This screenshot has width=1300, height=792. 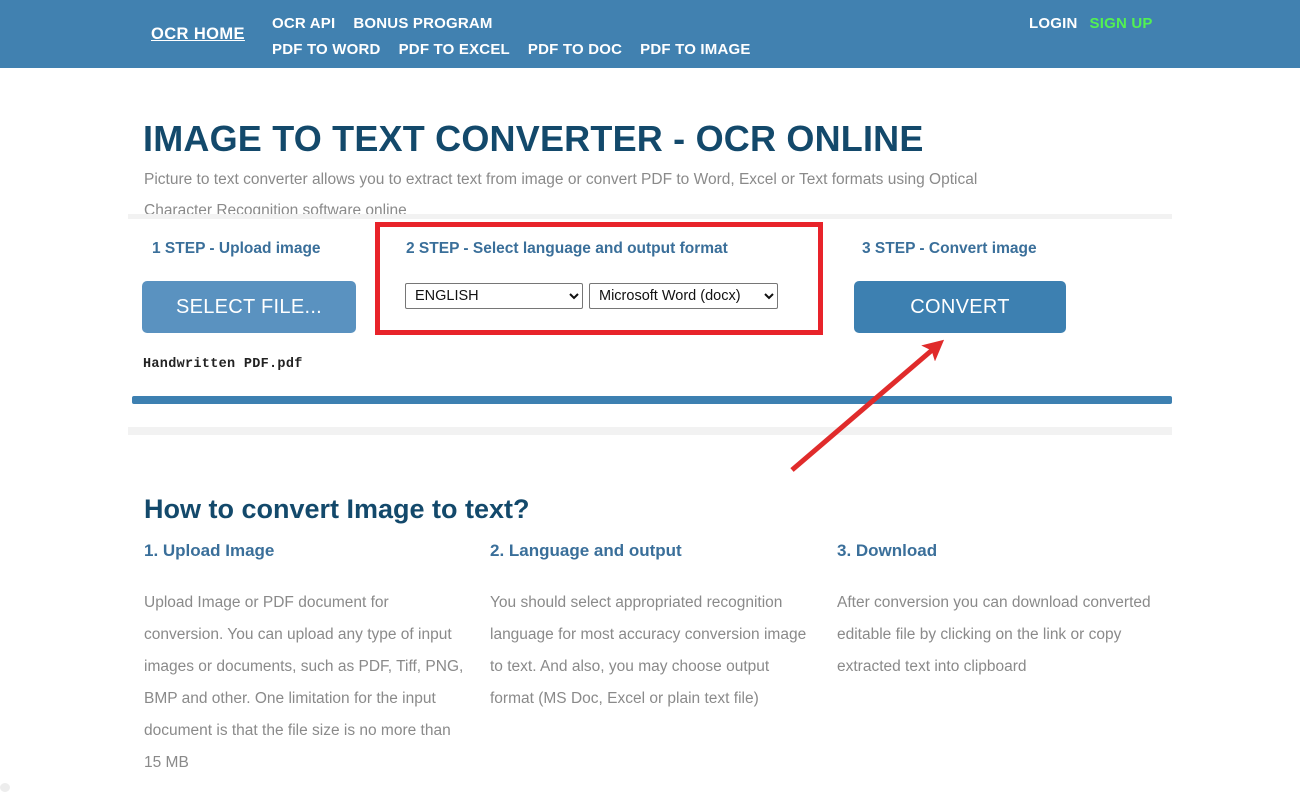 I want to click on convert-button: CONVERT, so click(x=960, y=307).